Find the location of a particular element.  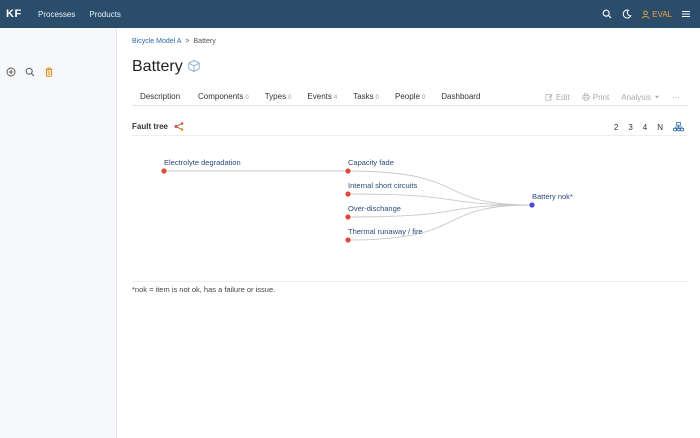

brand-logo: KF is located at coordinates (19, 14).